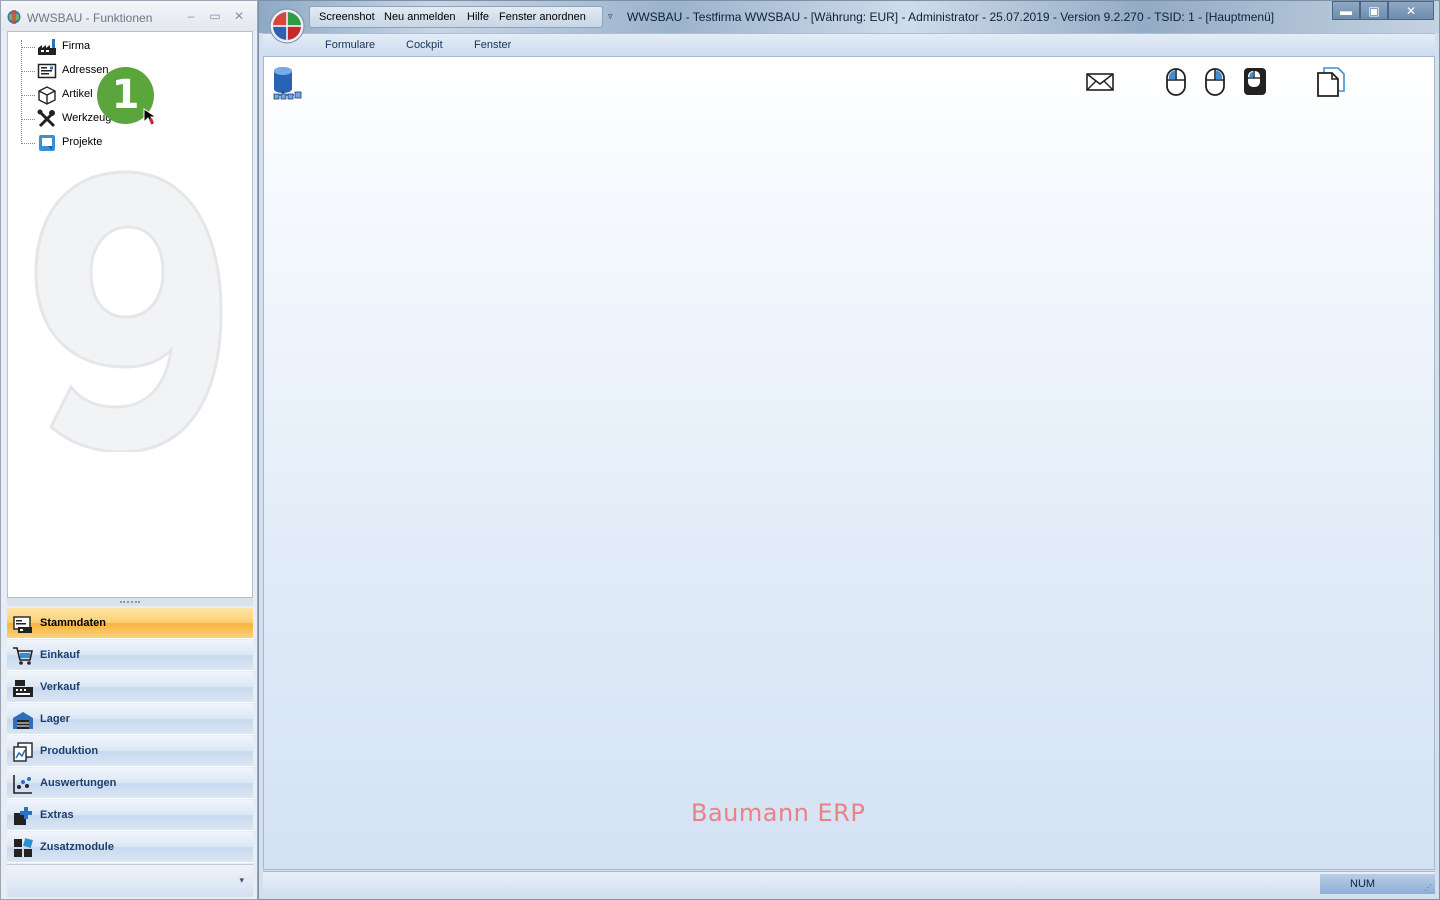  I want to click on chevron-down-icon: ▾, so click(241, 880).